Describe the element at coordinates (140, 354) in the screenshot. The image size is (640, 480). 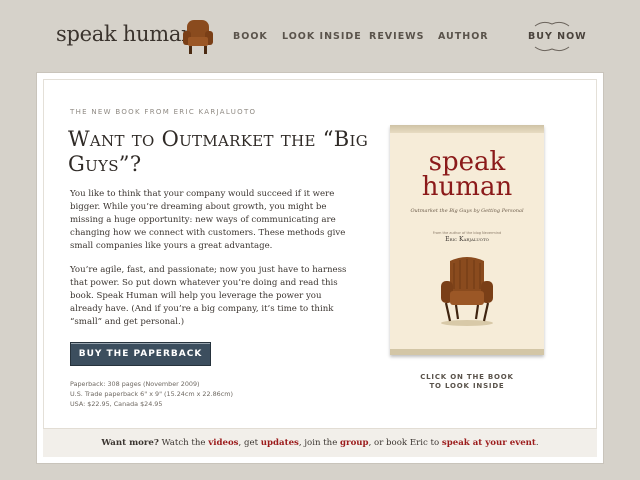
I see `buy-paperback-button: BUY THE PAPERBACK` at that location.